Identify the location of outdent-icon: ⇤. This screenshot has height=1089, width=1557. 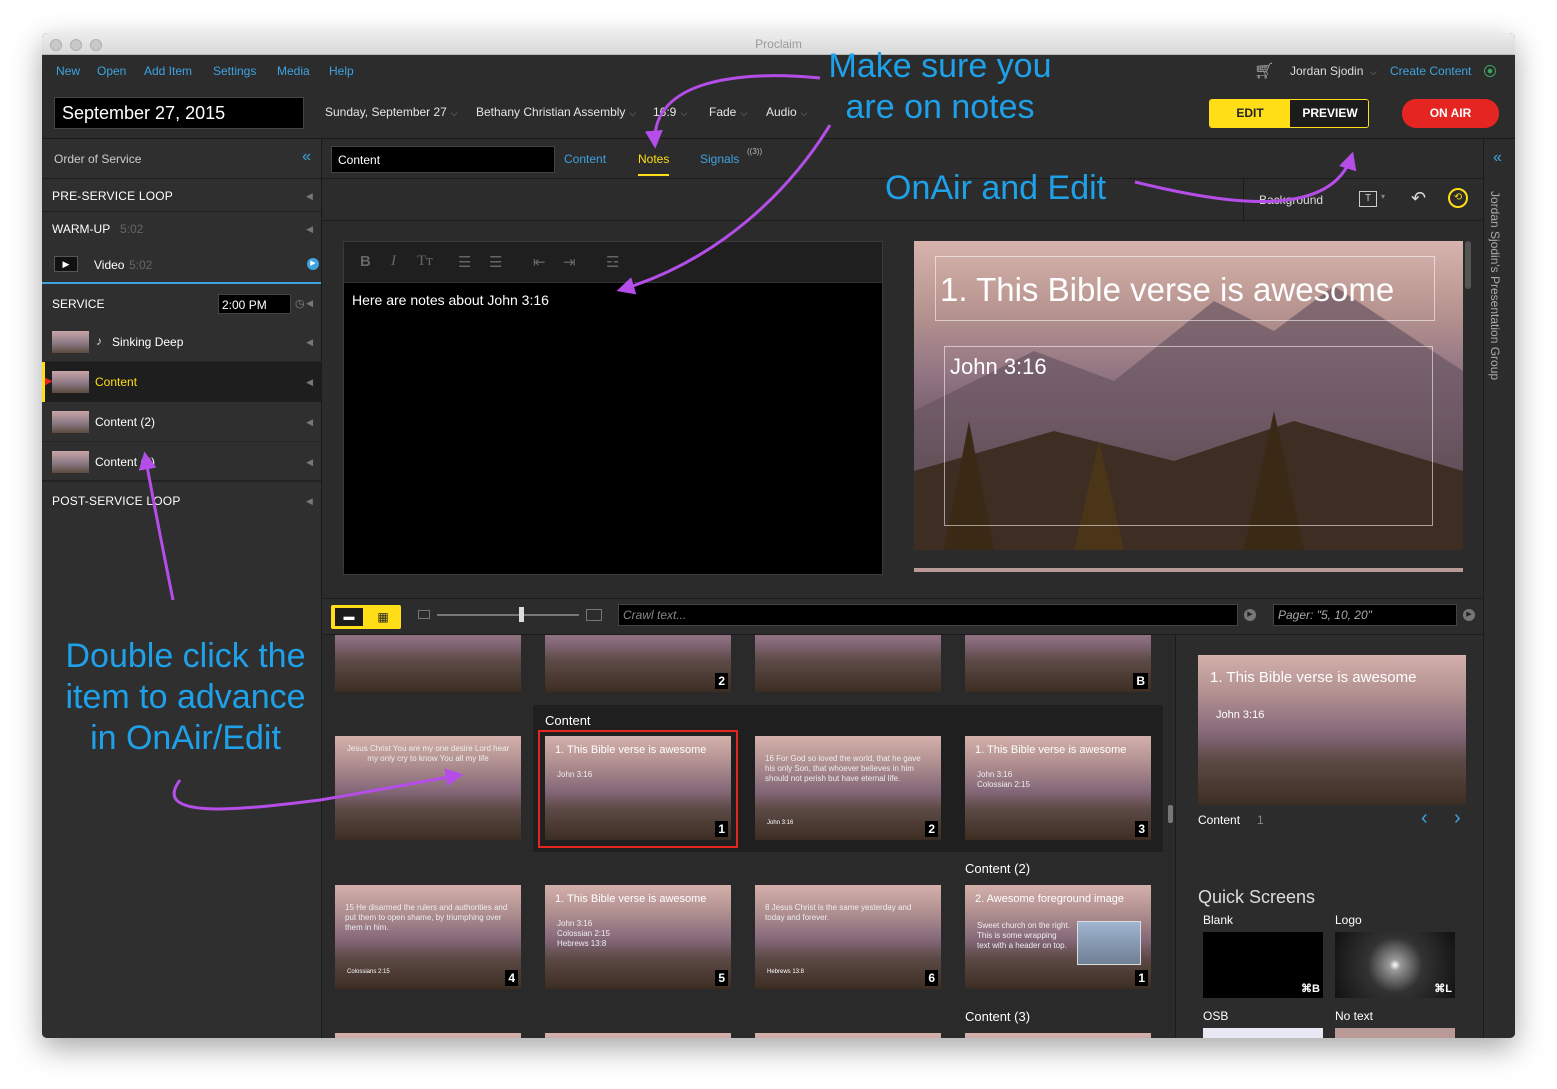
(539, 262).